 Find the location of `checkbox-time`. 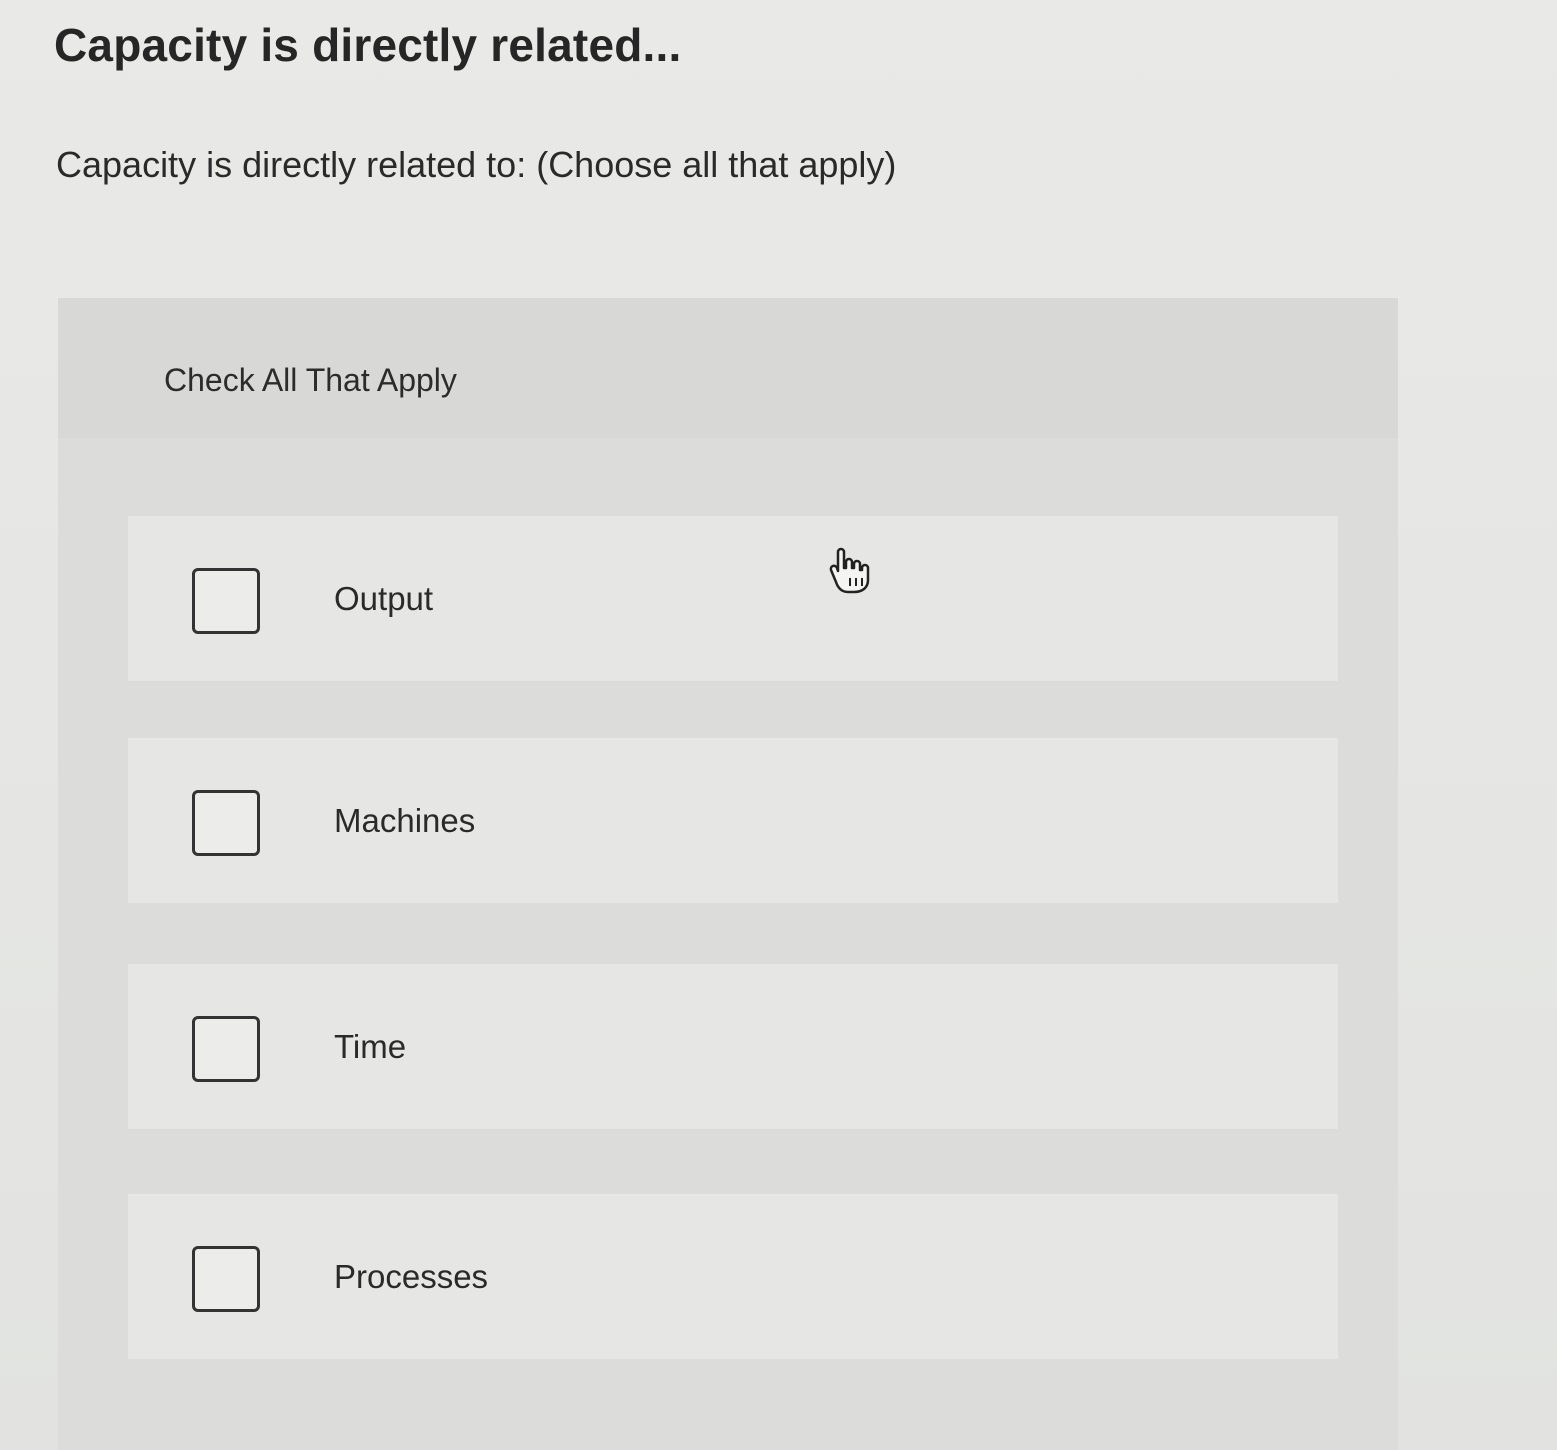

checkbox-time is located at coordinates (226, 1049).